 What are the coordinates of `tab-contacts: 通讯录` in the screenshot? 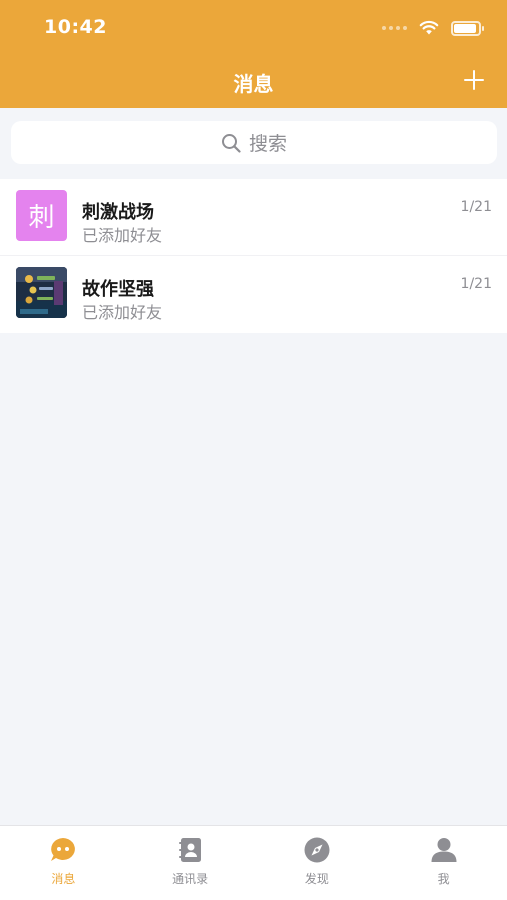 It's located at (190, 863).